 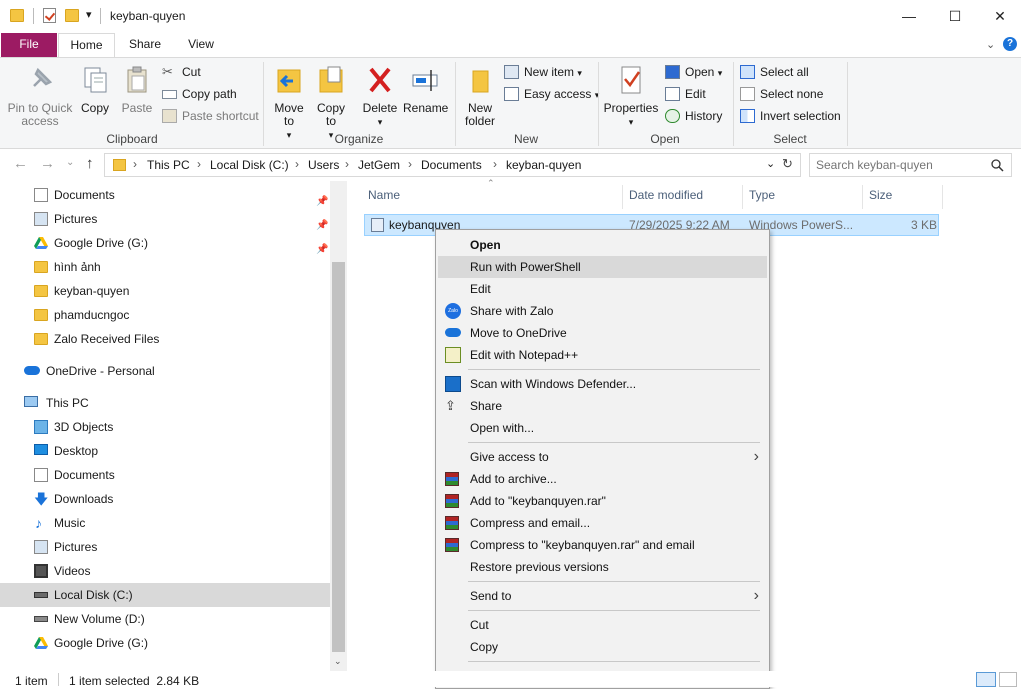 What do you see at coordinates (165, 315) in the screenshot?
I see `nav-item-phamducngoc: phamducngoc` at bounding box center [165, 315].